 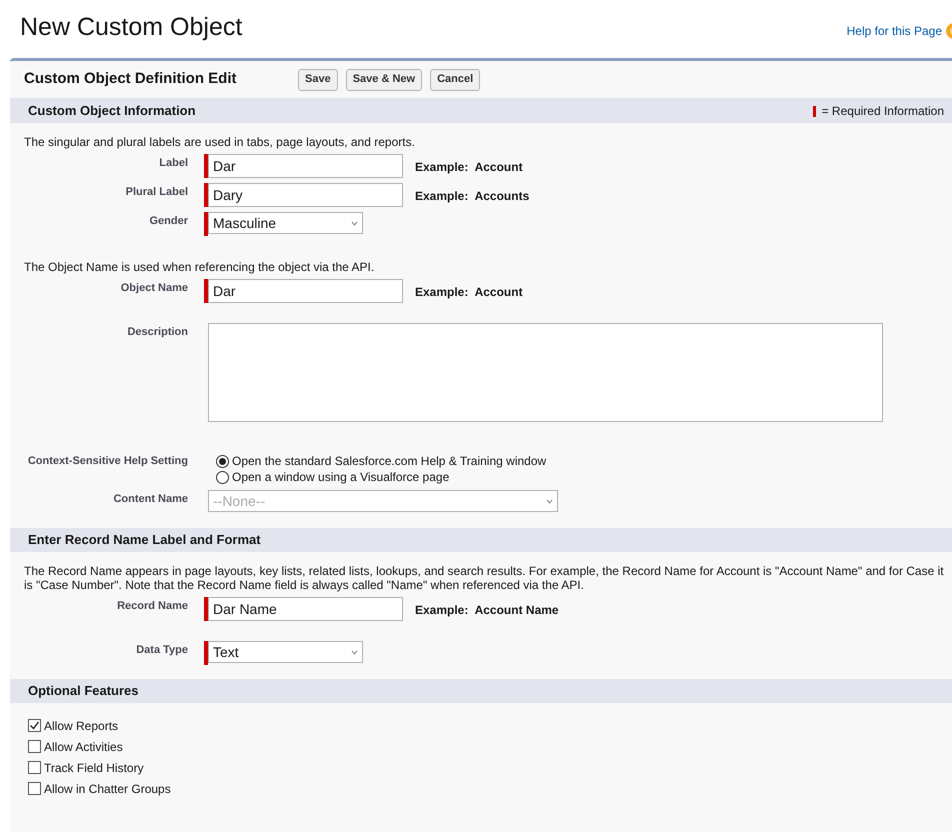 What do you see at coordinates (490, 725) in the screenshot?
I see `checkbox-option: Allow Reports` at bounding box center [490, 725].